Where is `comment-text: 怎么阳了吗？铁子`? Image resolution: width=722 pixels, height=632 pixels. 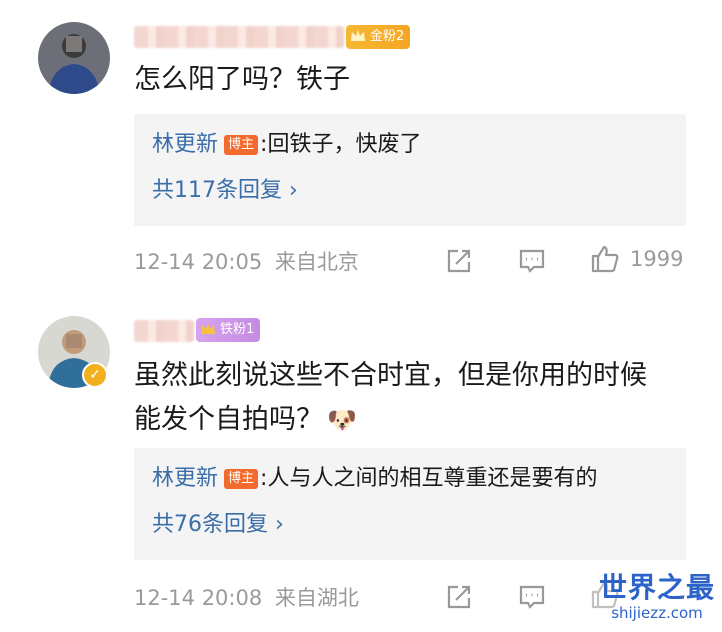
comment-text: 怎么阳了吗？铁子 is located at coordinates (242, 79).